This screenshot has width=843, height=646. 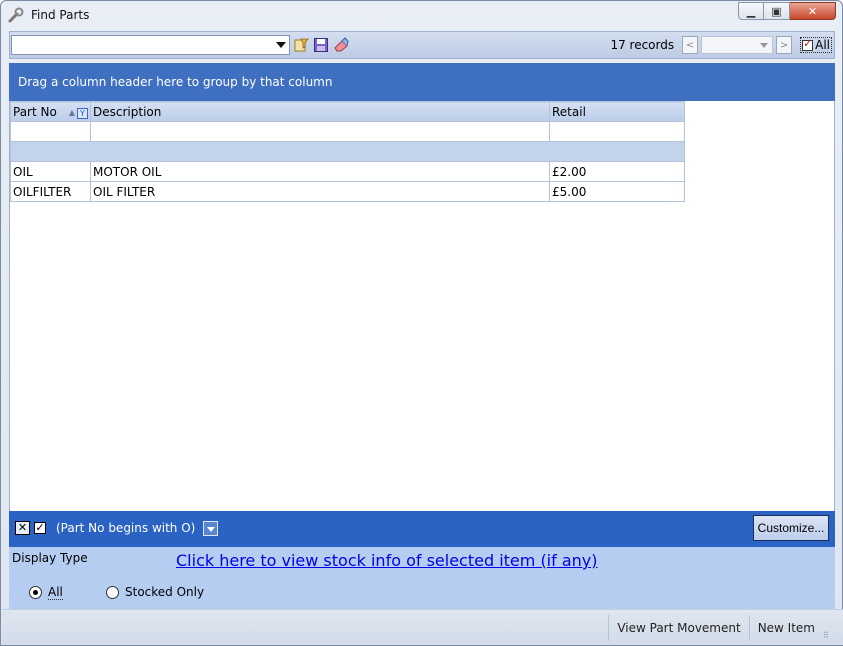 I want to click on all-checkbox: All, so click(x=816, y=45).